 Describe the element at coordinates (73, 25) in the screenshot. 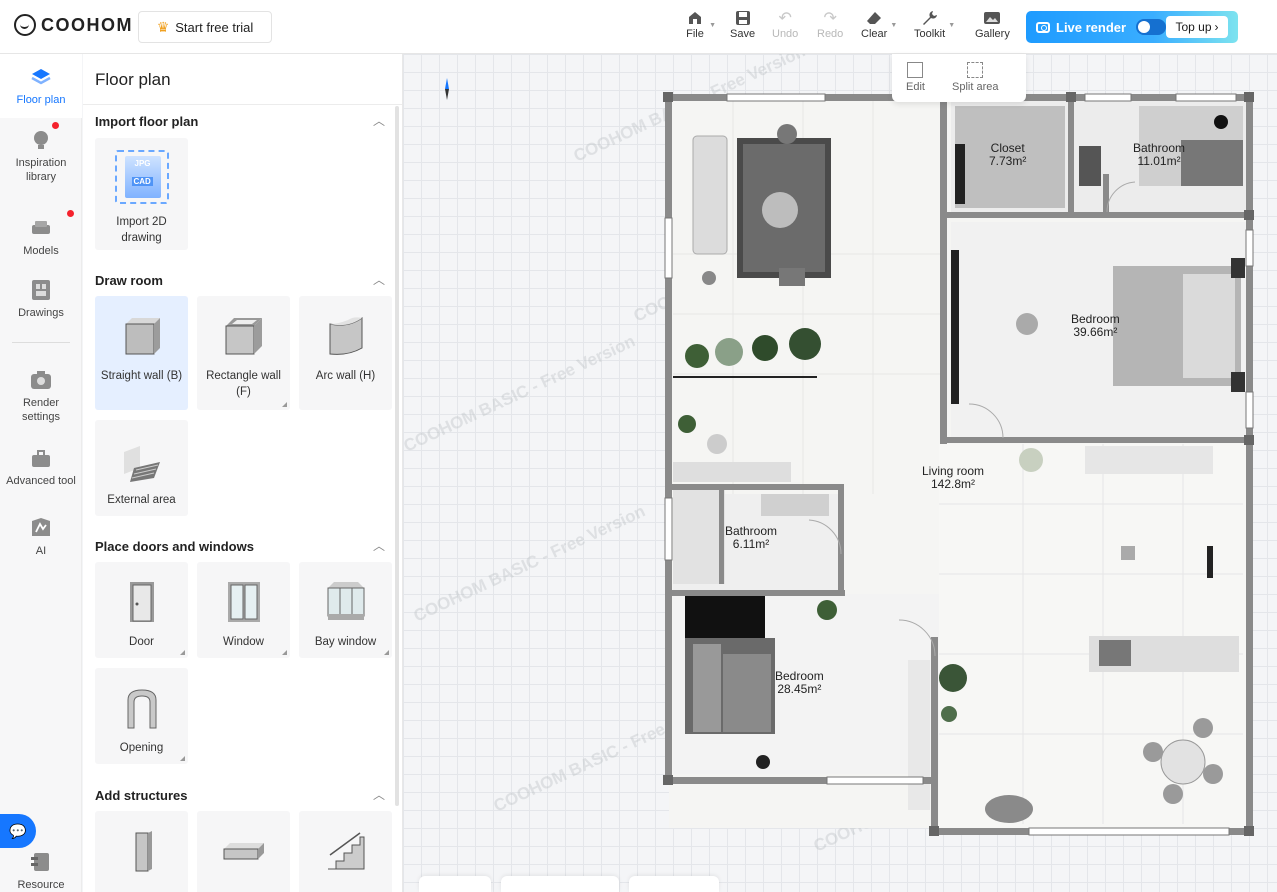

I see `brand: COOHOM` at that location.